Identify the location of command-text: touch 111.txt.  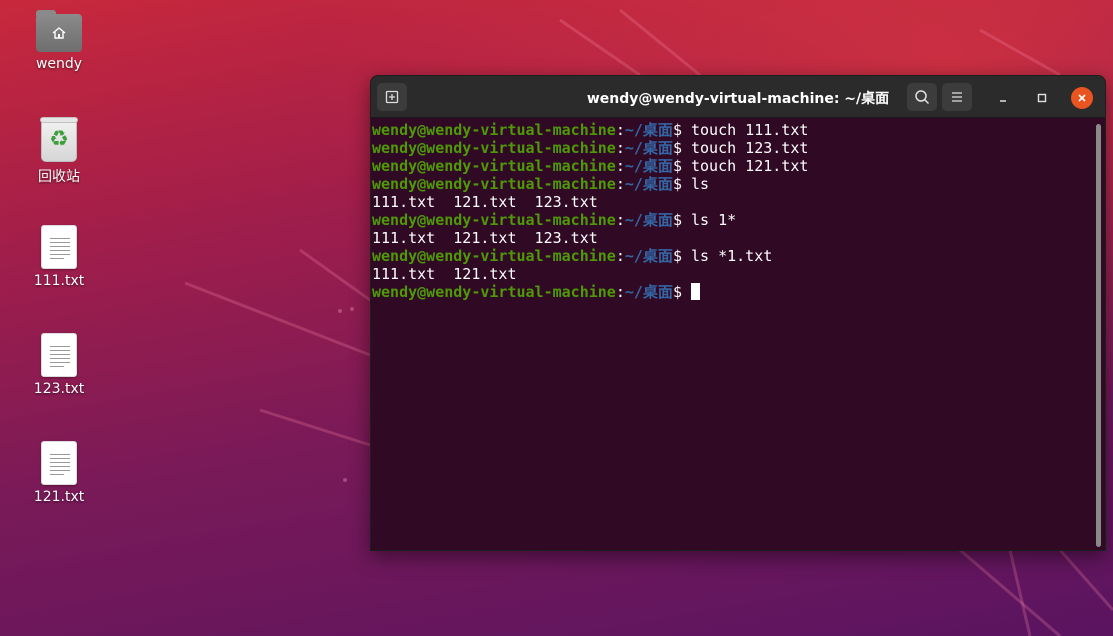
(750, 130).